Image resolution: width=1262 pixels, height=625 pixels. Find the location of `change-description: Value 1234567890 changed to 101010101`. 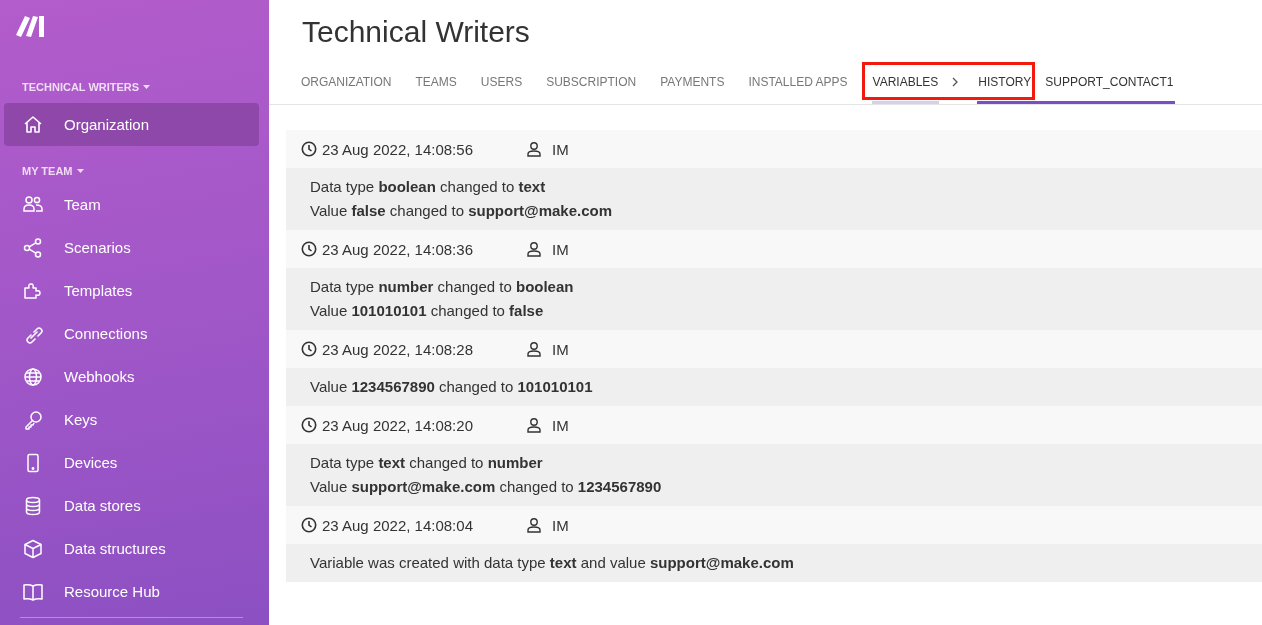

change-description: Value 1234567890 changed to 101010101 is located at coordinates (452, 387).